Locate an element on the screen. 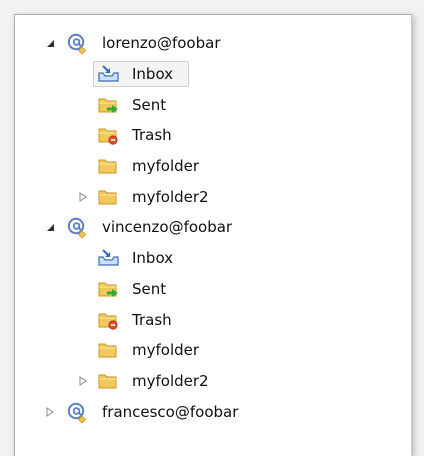 The width and height of the screenshot is (424, 456). account-row-lorenzo: lorenzo@foobar is located at coordinates (213, 43).